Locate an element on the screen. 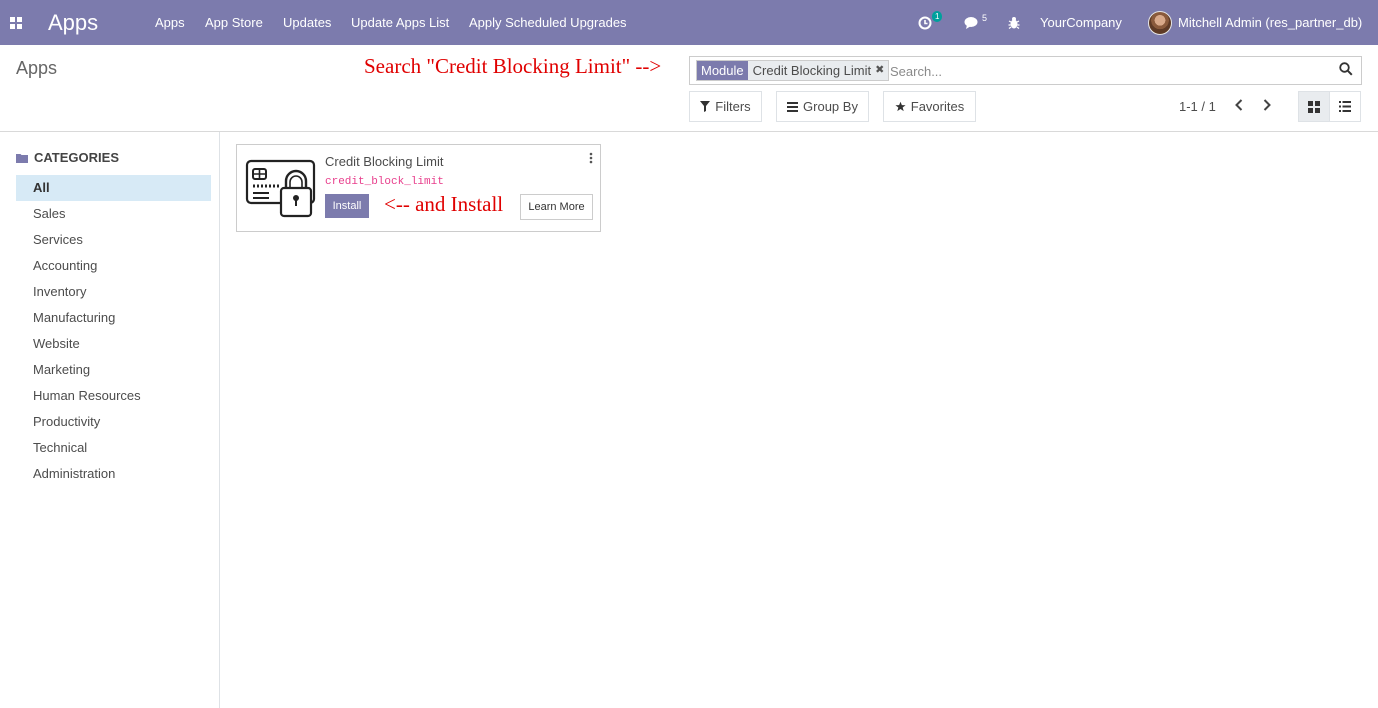 The image size is (1378, 708). chevron-left-icon is located at coordinates (1239, 105).